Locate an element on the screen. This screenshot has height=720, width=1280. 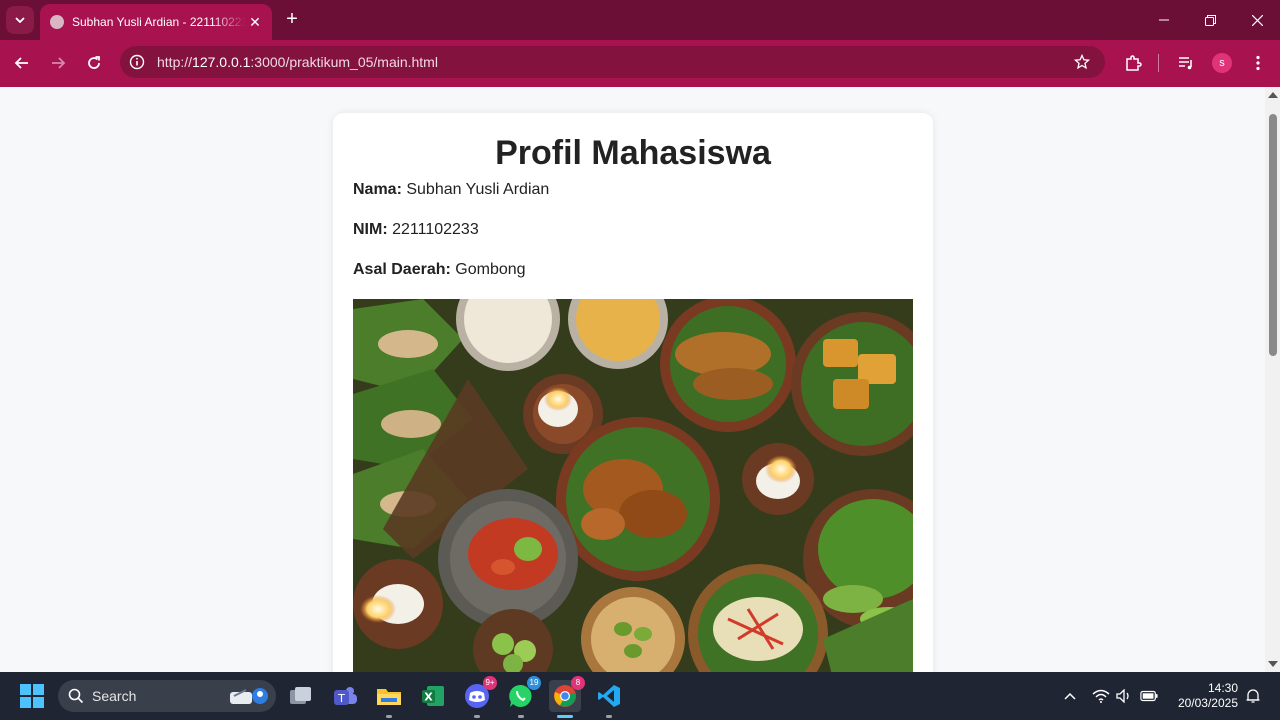
back-arrow-icon is located at coordinates (21, 63).